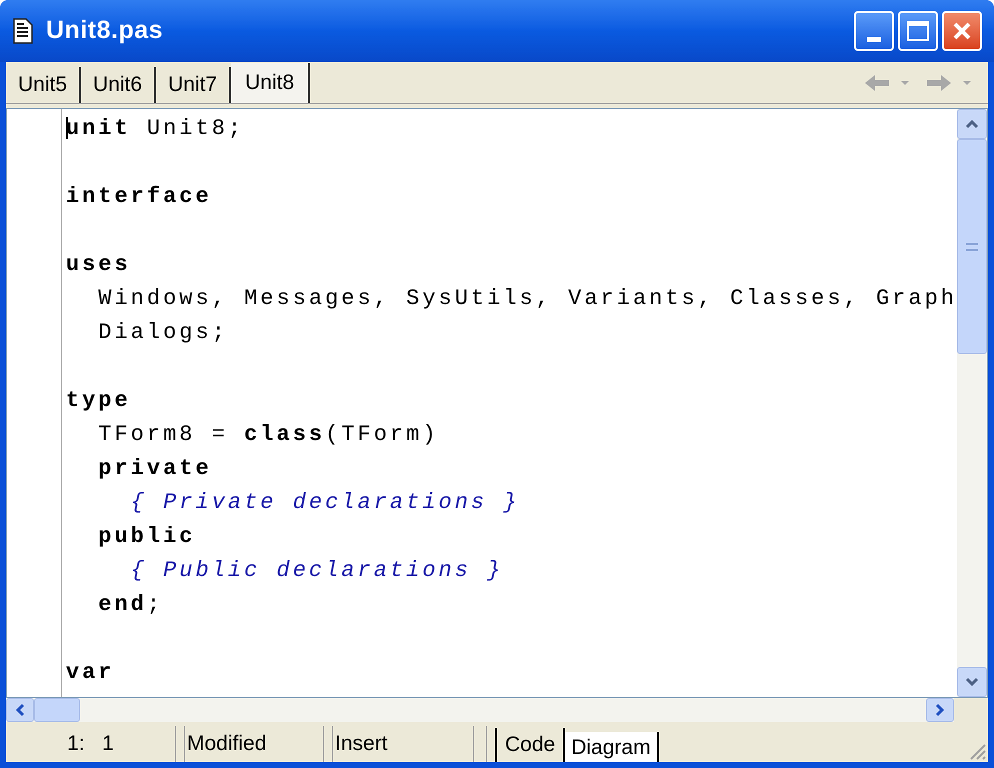  Describe the element at coordinates (154, 468) in the screenshot. I see `code-token: private` at that location.